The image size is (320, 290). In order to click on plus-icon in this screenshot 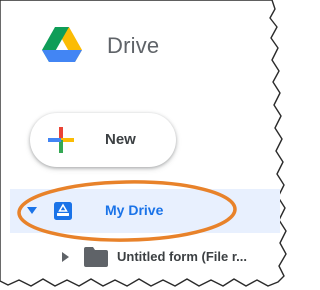, I will do `click(61, 140)`.